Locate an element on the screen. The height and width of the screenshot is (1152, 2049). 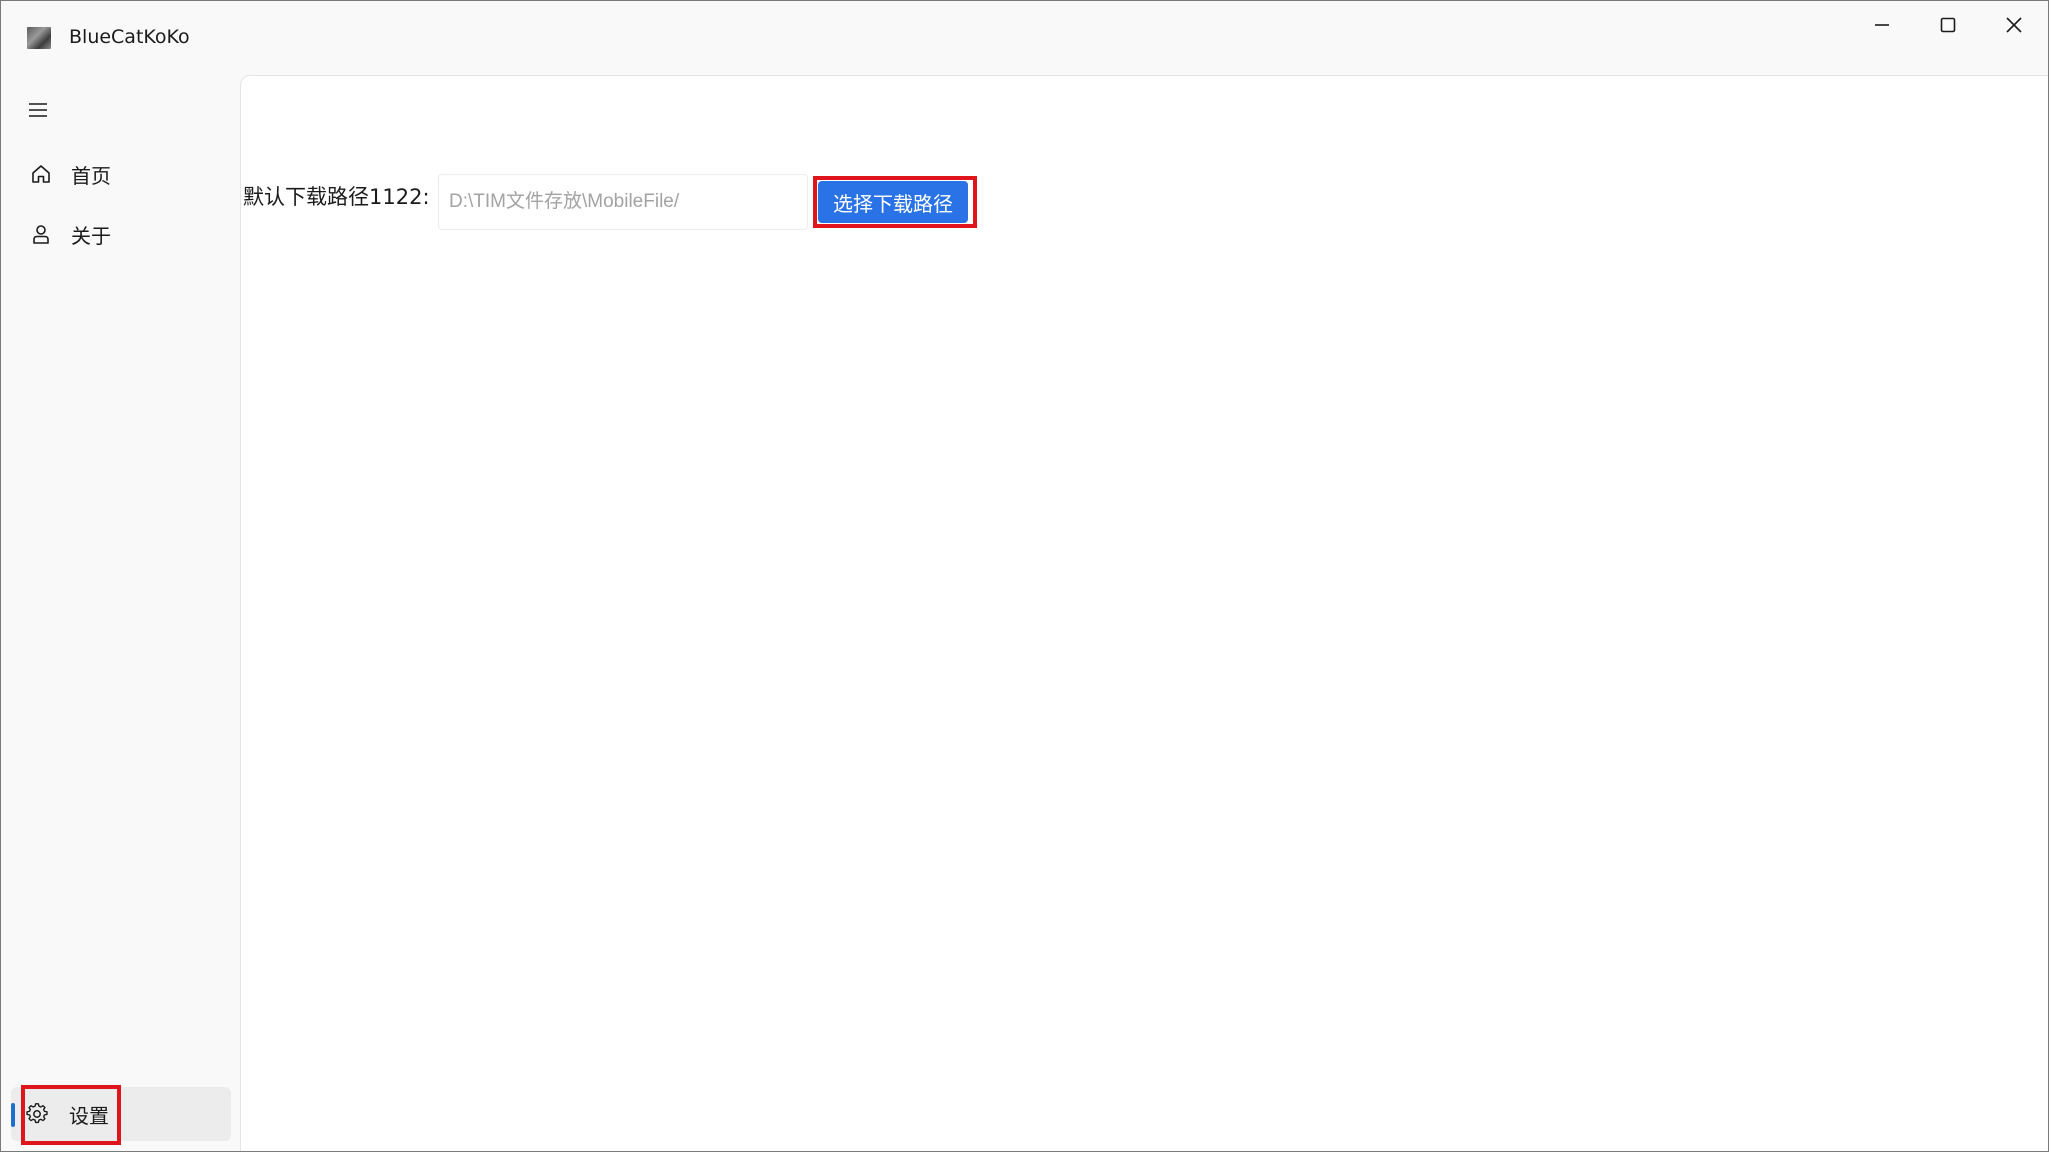
close-button is located at coordinates (2014, 25).